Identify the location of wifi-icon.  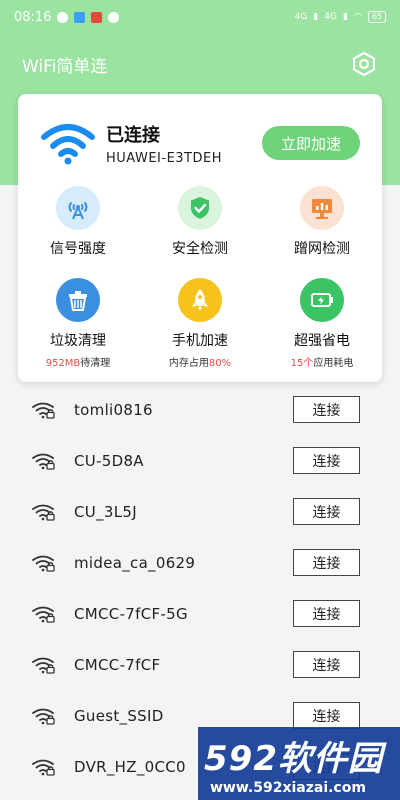
(68, 144).